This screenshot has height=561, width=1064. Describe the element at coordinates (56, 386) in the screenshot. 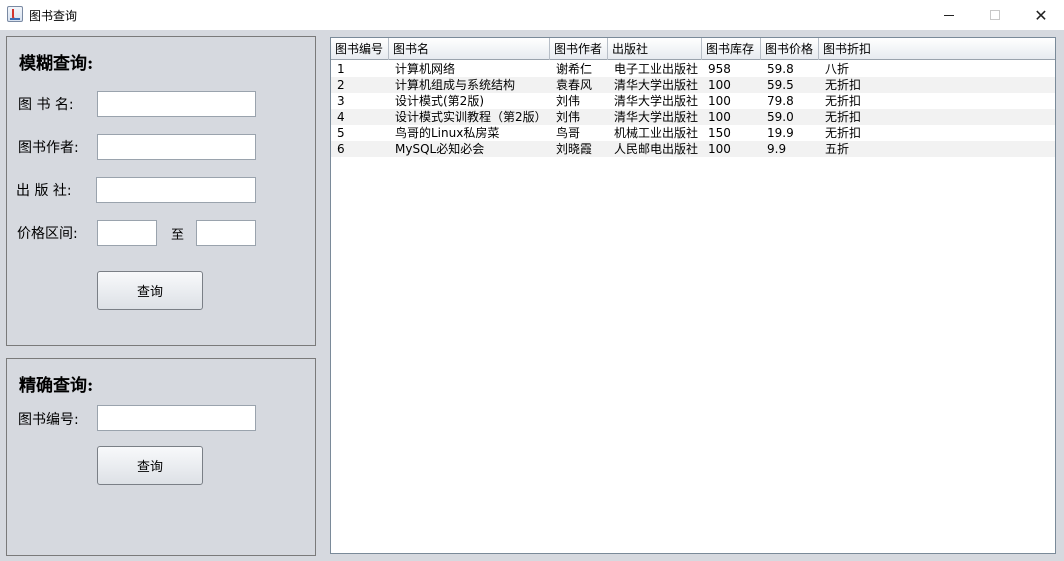

I see `exact-query-title: 精确查询:` at that location.